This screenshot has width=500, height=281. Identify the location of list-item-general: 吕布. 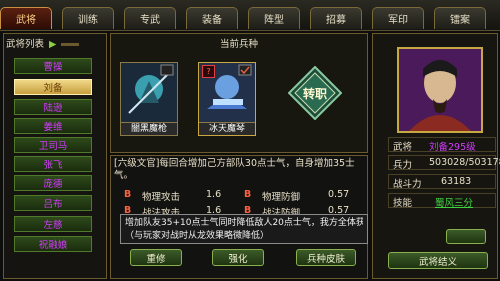
(53, 203).